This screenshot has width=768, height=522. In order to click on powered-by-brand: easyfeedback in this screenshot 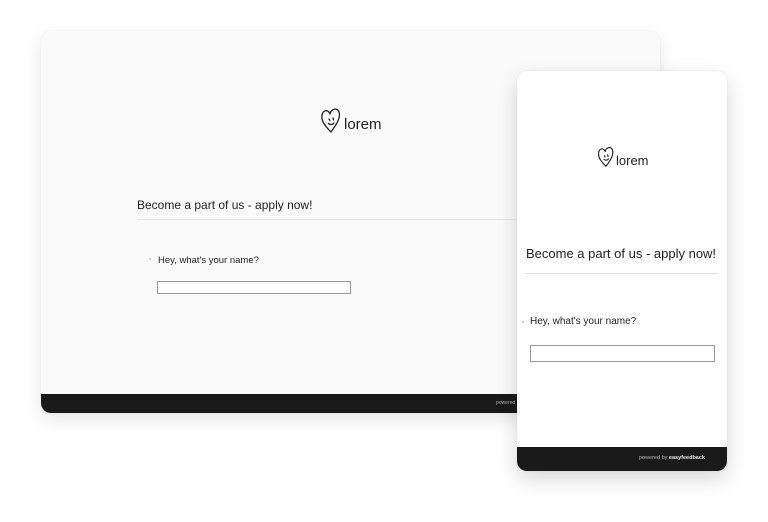, I will do `click(686, 458)`.